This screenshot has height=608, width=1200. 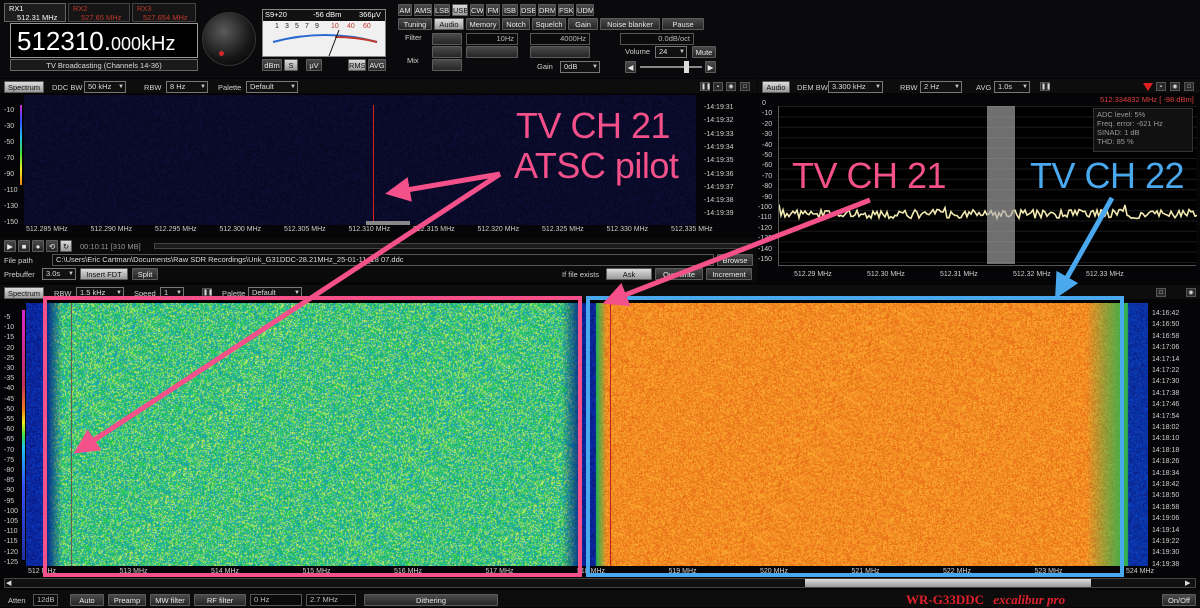 I want to click on preset-name: TV Broadcasting (Channels 14-36), so click(x=104, y=65).